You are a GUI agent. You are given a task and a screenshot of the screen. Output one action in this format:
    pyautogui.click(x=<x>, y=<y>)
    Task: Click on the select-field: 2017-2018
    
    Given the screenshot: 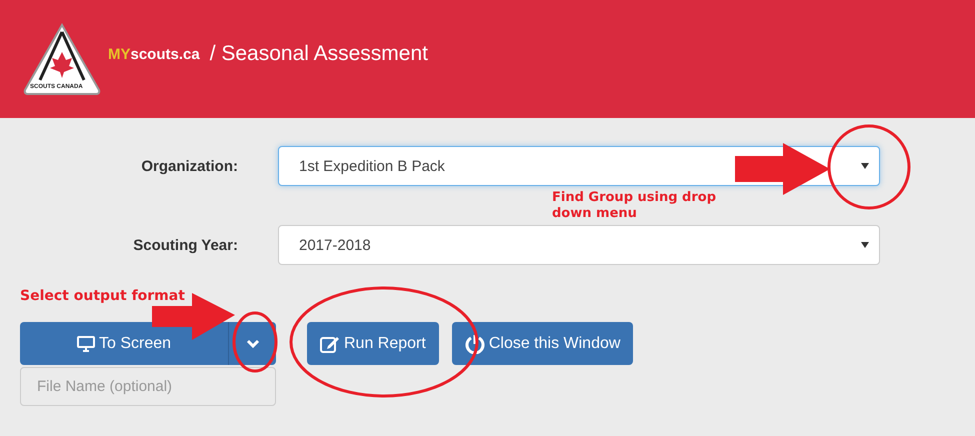 What is the action you would take?
    pyautogui.click(x=579, y=245)
    